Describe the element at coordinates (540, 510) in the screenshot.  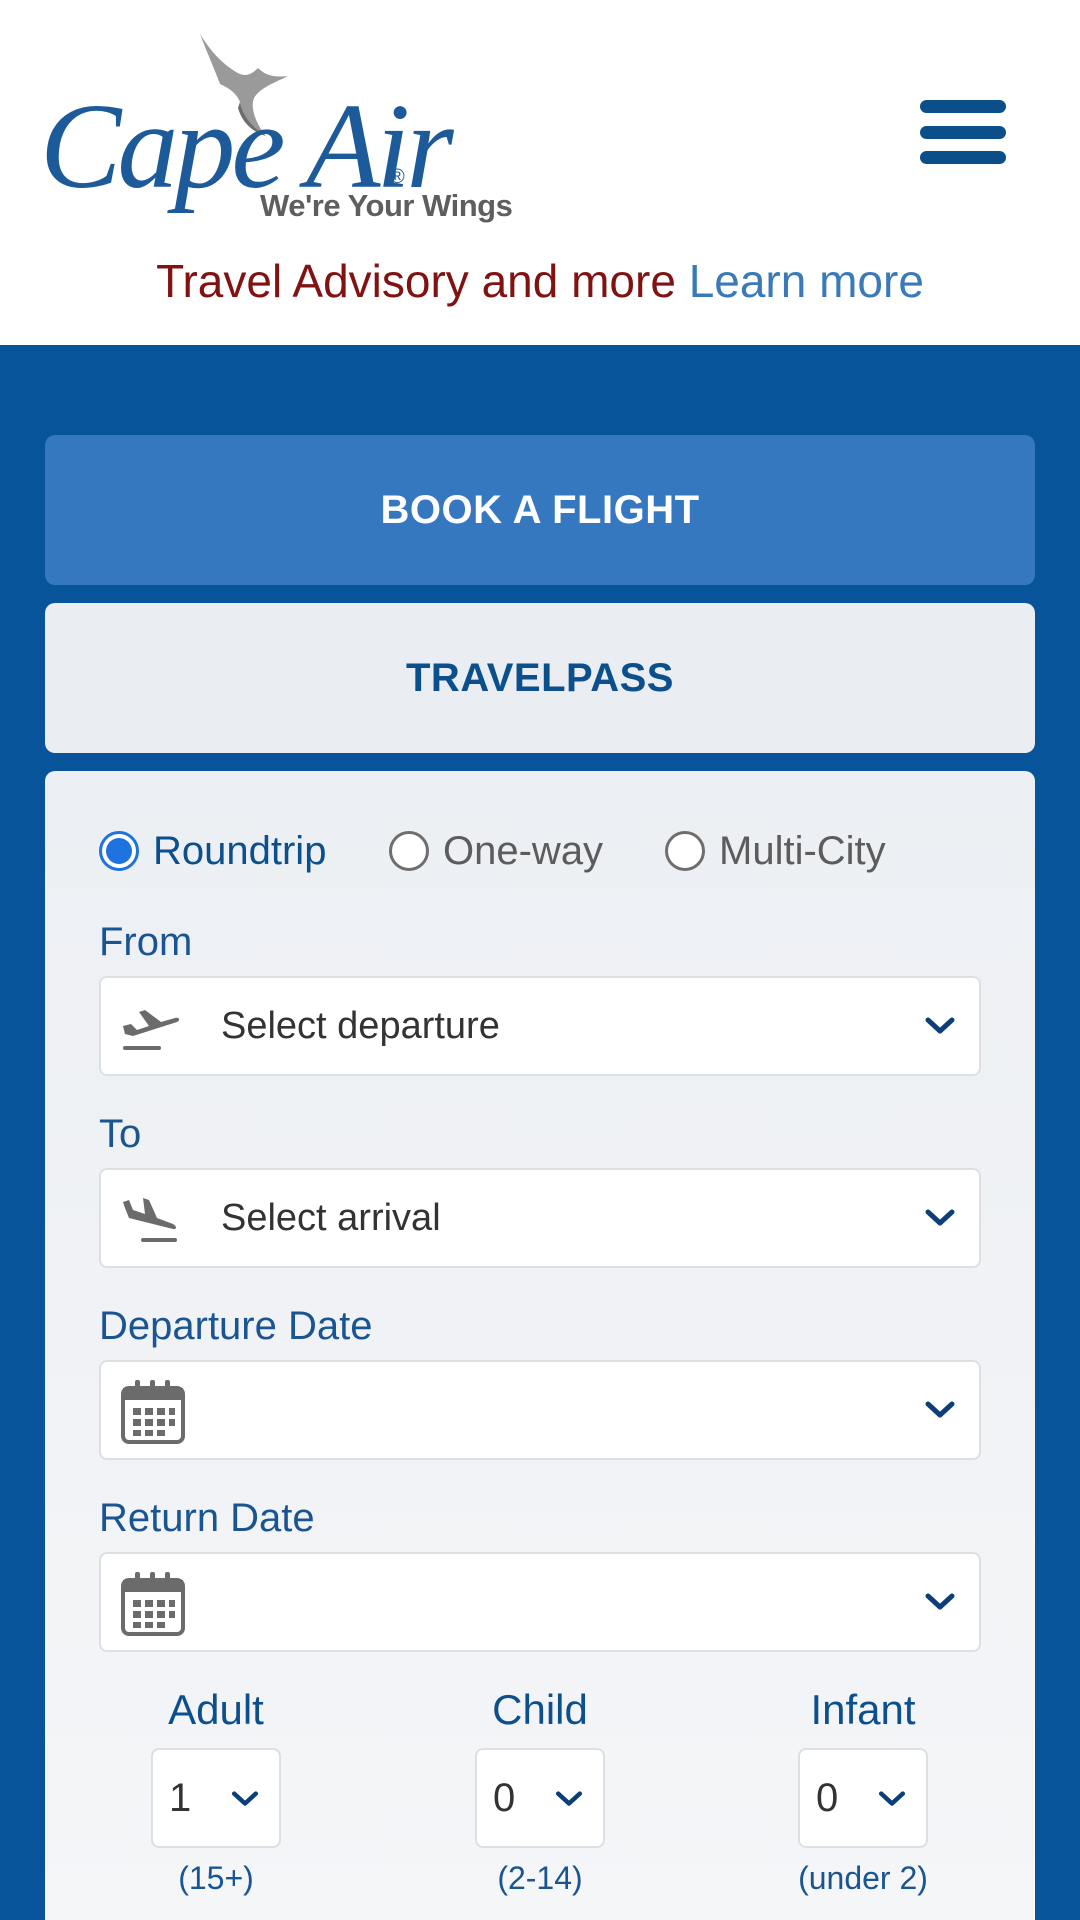
I see `tab-book-a-flight: BOOK A FLIGHT` at that location.